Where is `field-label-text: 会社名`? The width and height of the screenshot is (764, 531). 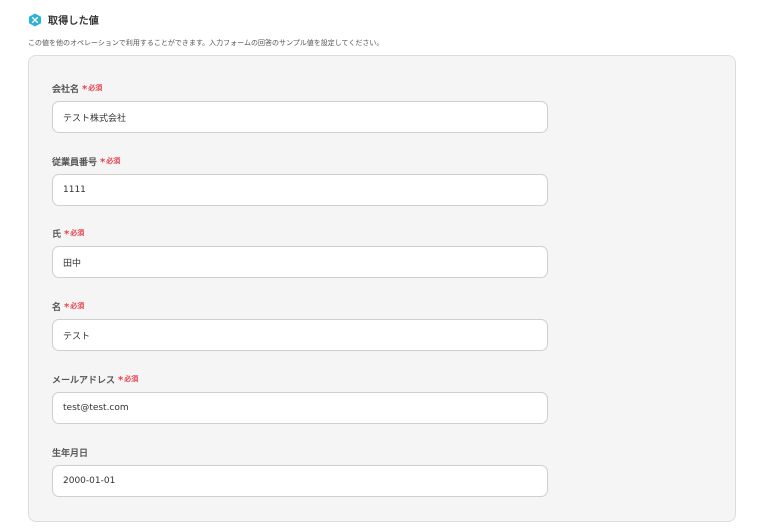 field-label-text: 会社名 is located at coordinates (66, 89).